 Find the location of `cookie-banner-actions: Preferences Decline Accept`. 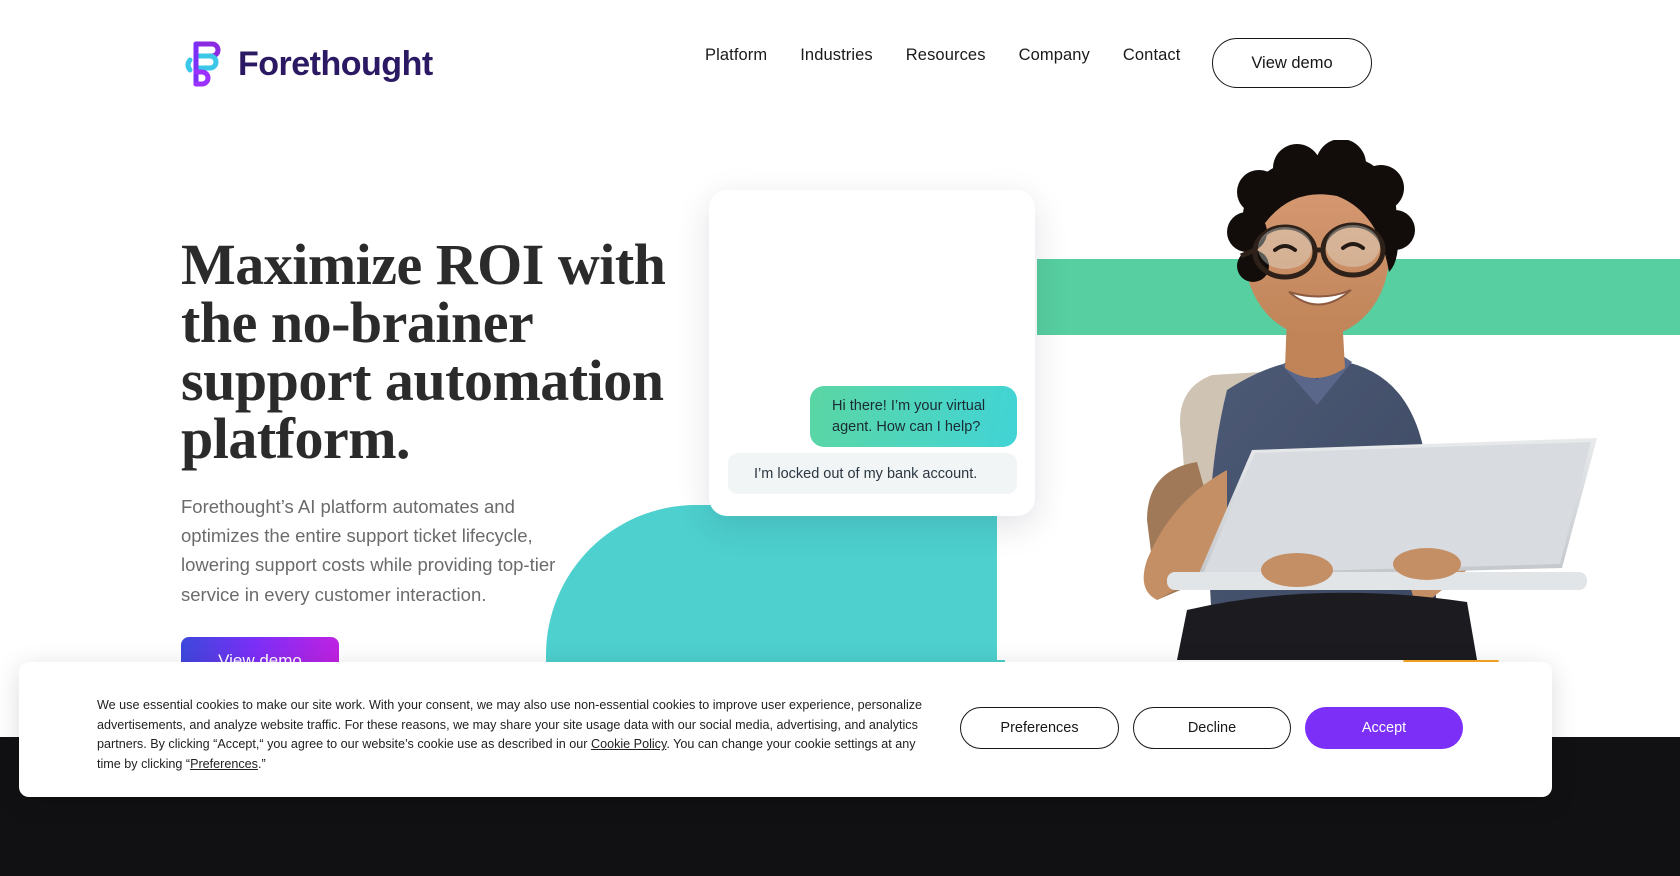

cookie-banner-actions: Preferences Decline Accept is located at coordinates (1211, 728).